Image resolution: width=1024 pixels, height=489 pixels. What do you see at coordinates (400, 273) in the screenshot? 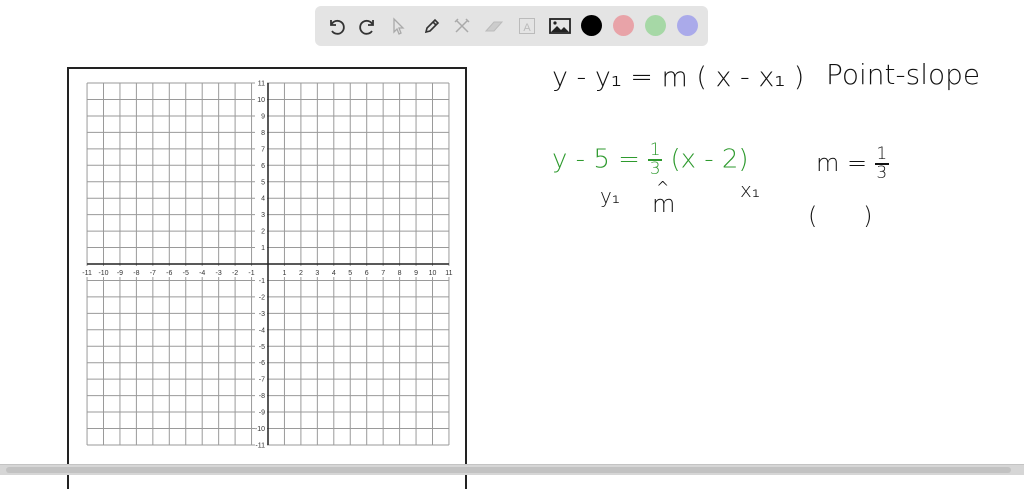
I see `x-tick-label: 8` at bounding box center [400, 273].